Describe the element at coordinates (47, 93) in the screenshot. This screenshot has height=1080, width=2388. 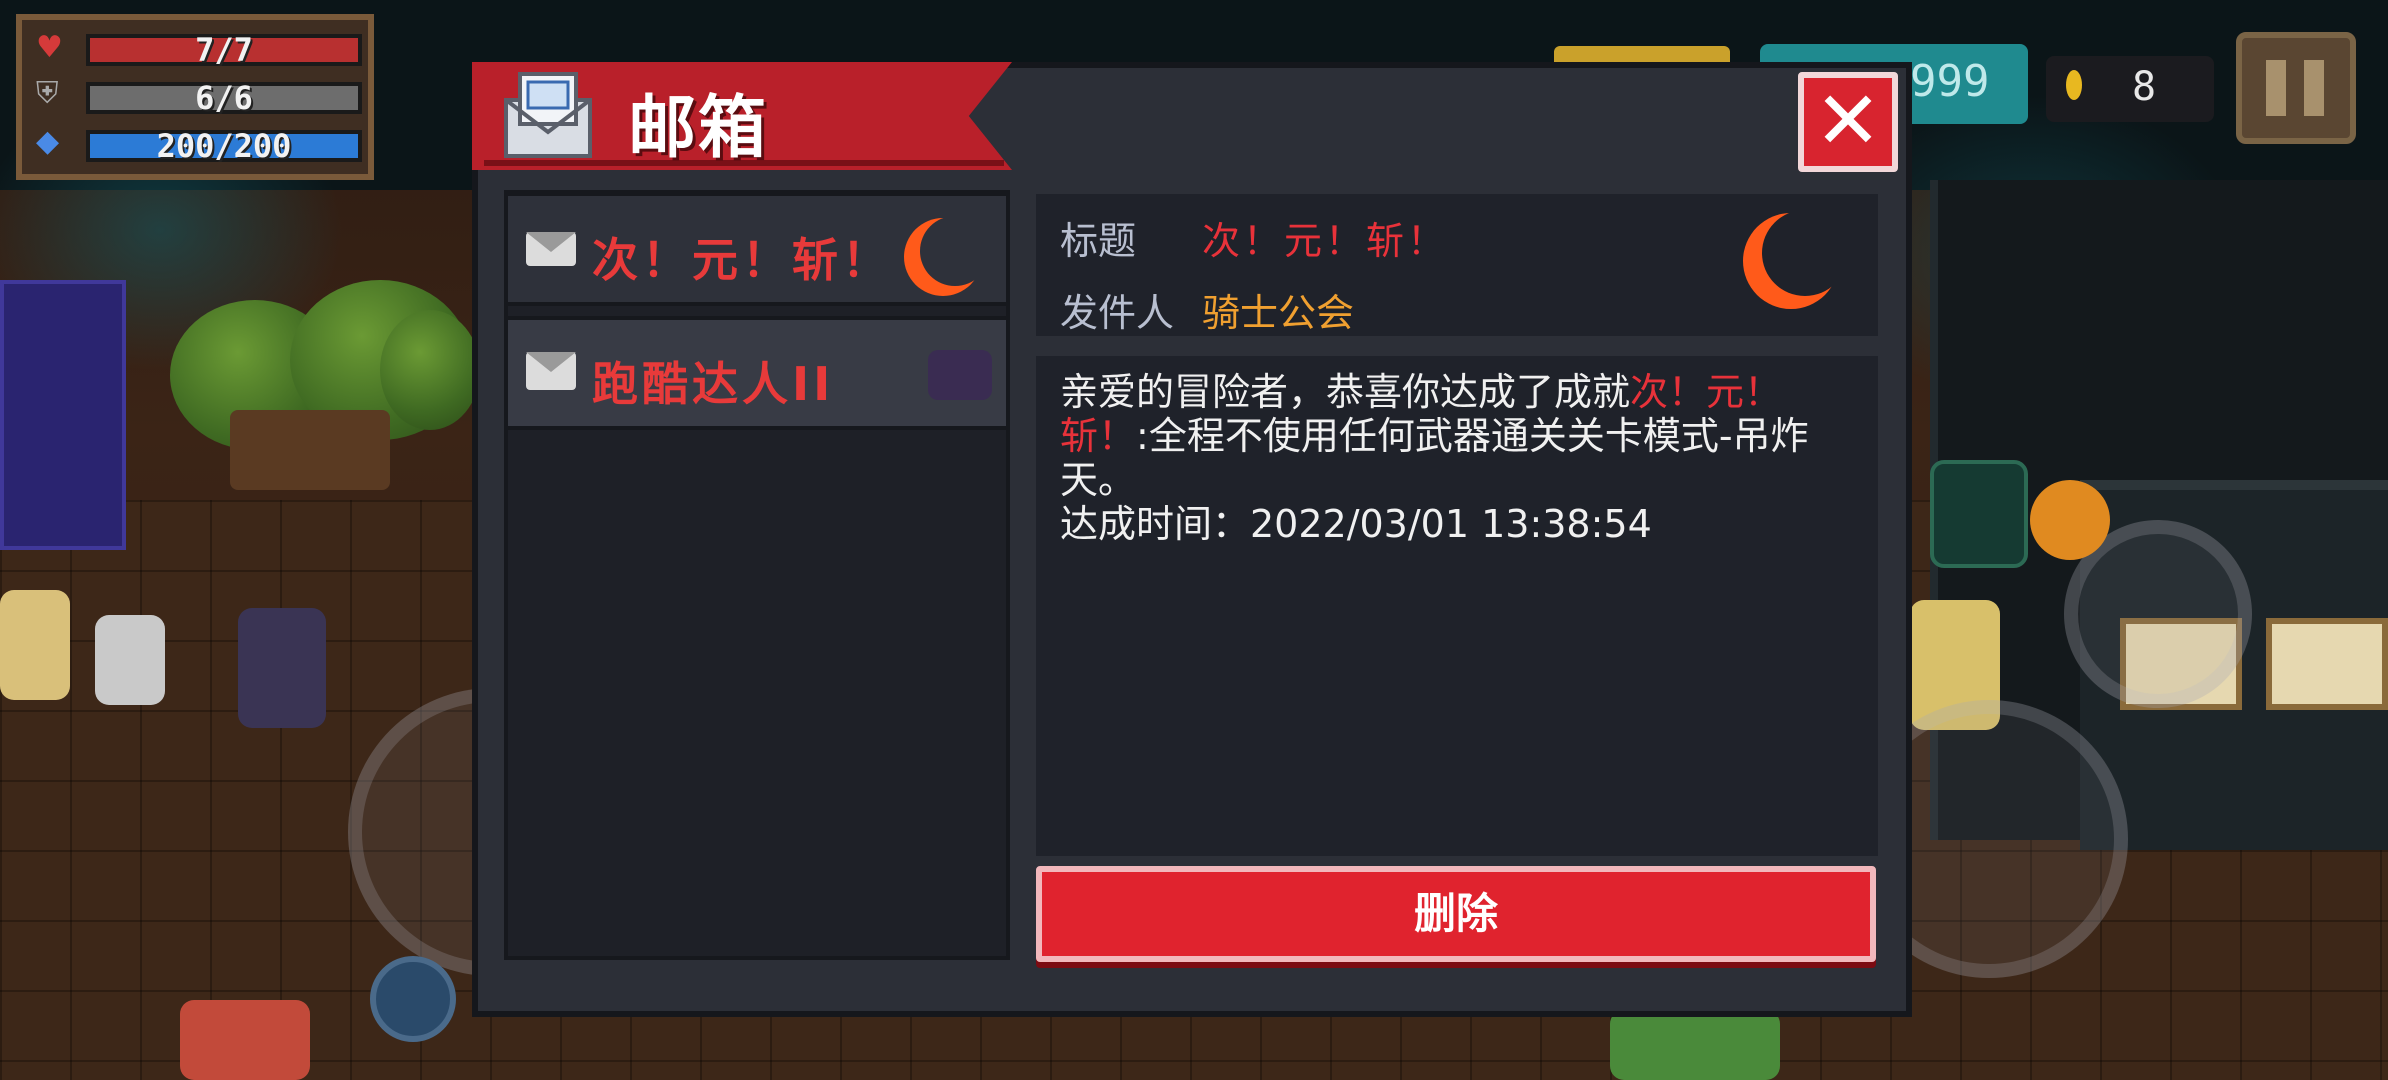
I see `shield-icon: ⛨` at that location.